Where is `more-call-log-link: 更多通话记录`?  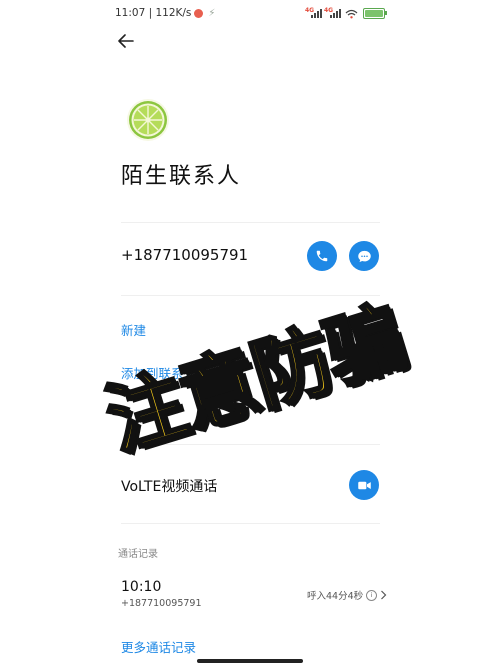
more-call-log-link: 更多通话记录 is located at coordinates (158, 646).